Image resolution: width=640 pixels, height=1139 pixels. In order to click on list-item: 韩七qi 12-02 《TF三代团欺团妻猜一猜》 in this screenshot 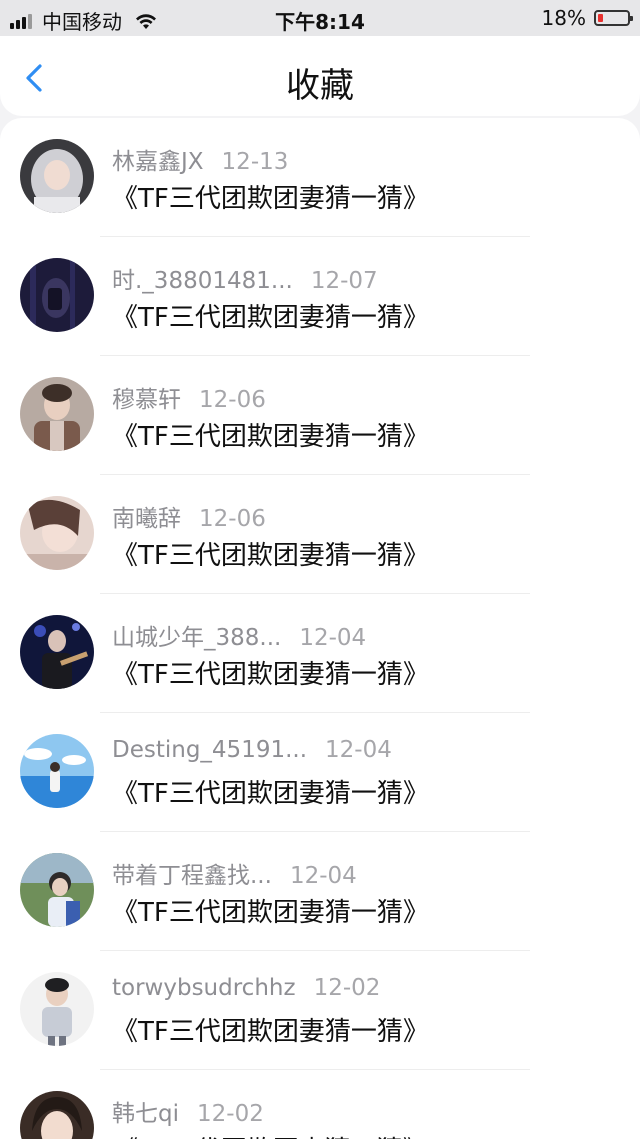, I will do `click(320, 1104)`.